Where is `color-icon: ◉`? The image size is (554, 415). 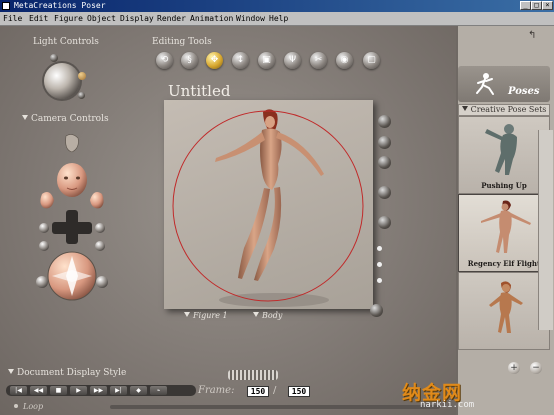
color-icon: ◉ is located at coordinates (344, 60).